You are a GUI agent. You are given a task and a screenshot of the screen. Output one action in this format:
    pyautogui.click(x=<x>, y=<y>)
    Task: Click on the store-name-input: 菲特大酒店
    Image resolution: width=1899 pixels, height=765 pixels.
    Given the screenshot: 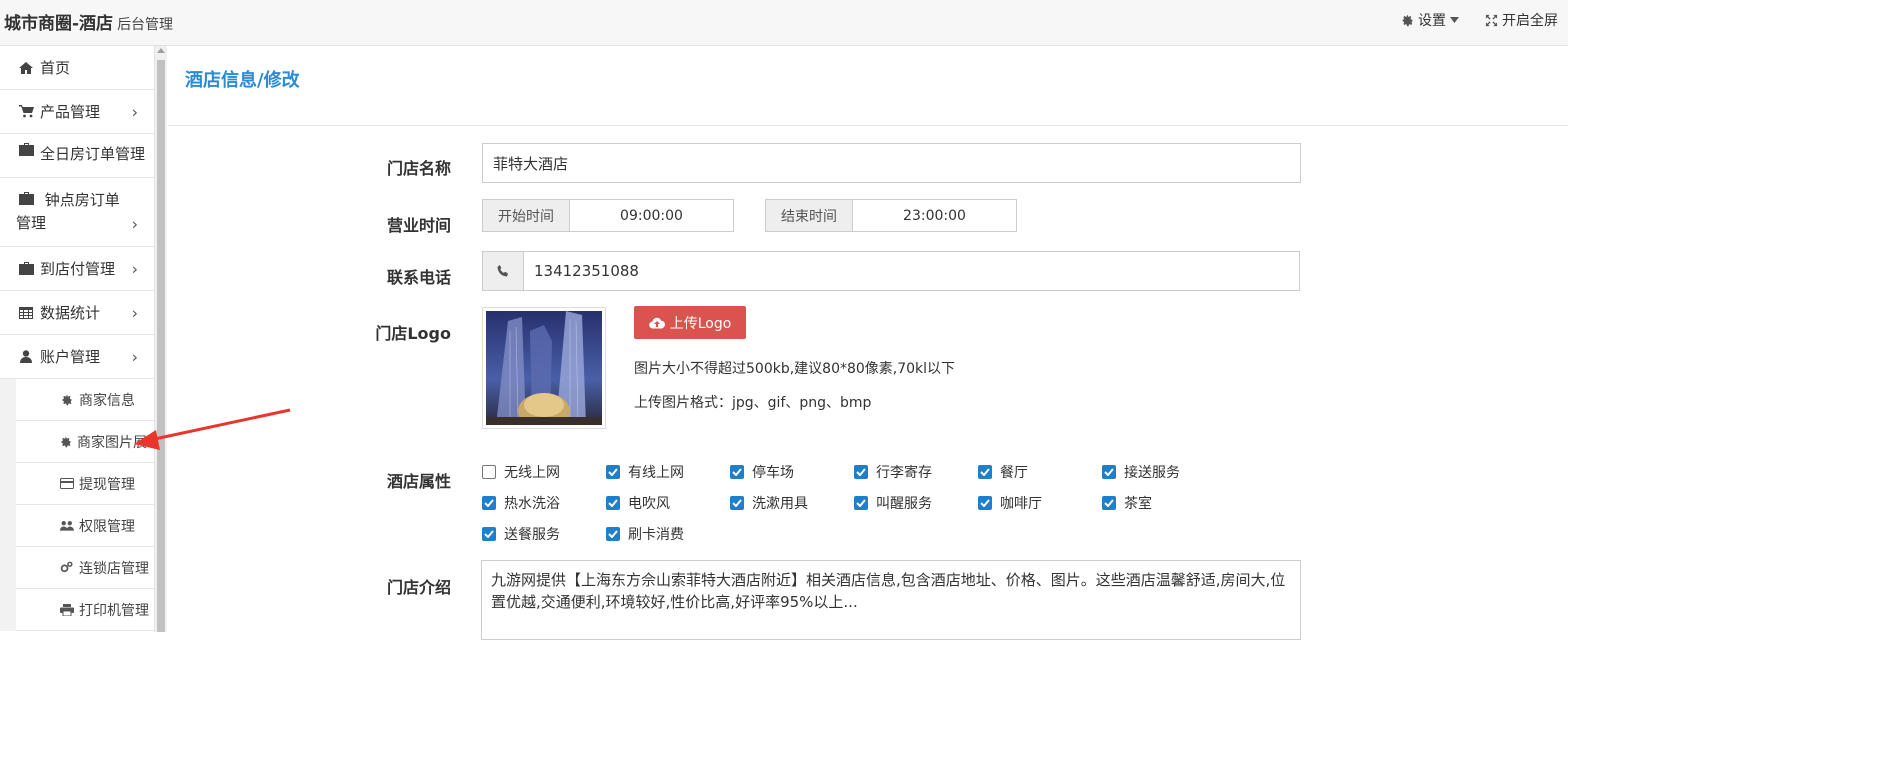 What is the action you would take?
    pyautogui.click(x=891, y=163)
    